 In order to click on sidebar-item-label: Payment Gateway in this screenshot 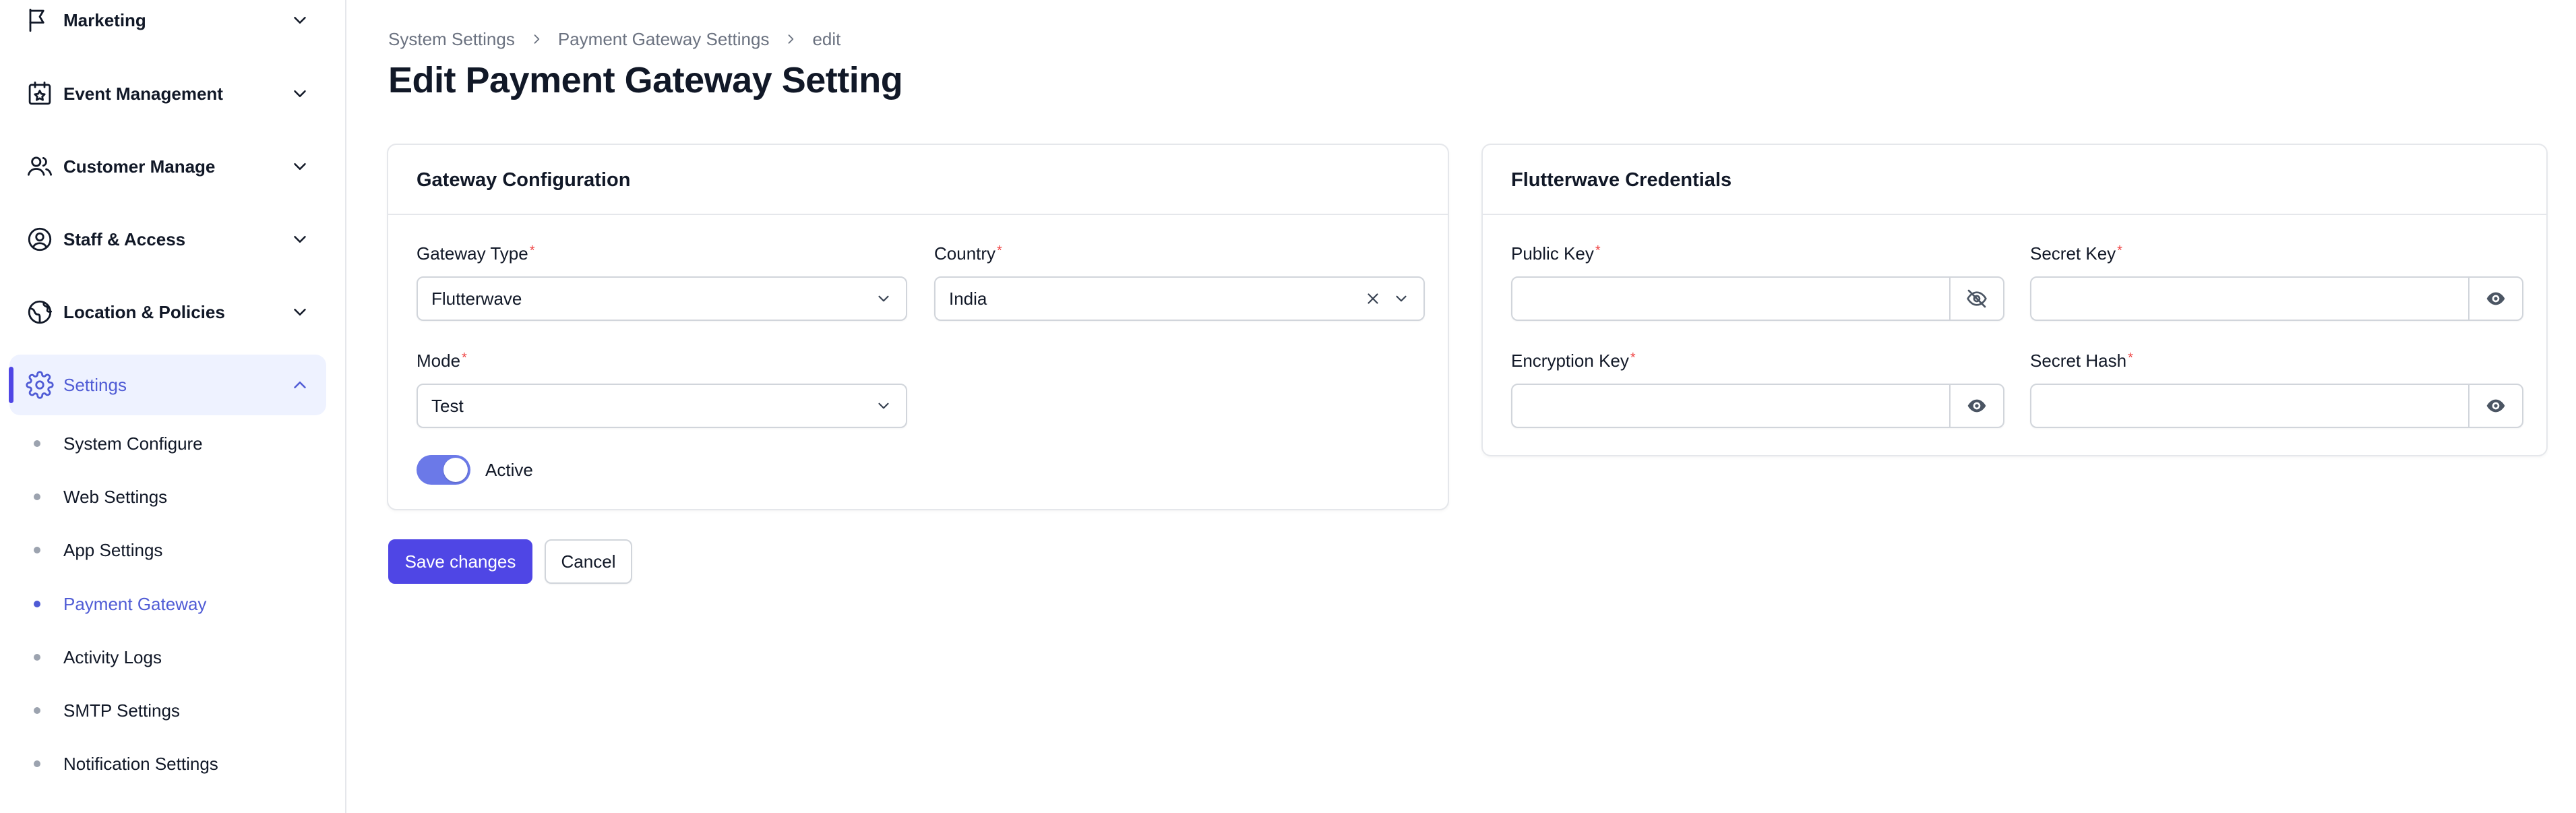, I will do `click(135, 604)`.